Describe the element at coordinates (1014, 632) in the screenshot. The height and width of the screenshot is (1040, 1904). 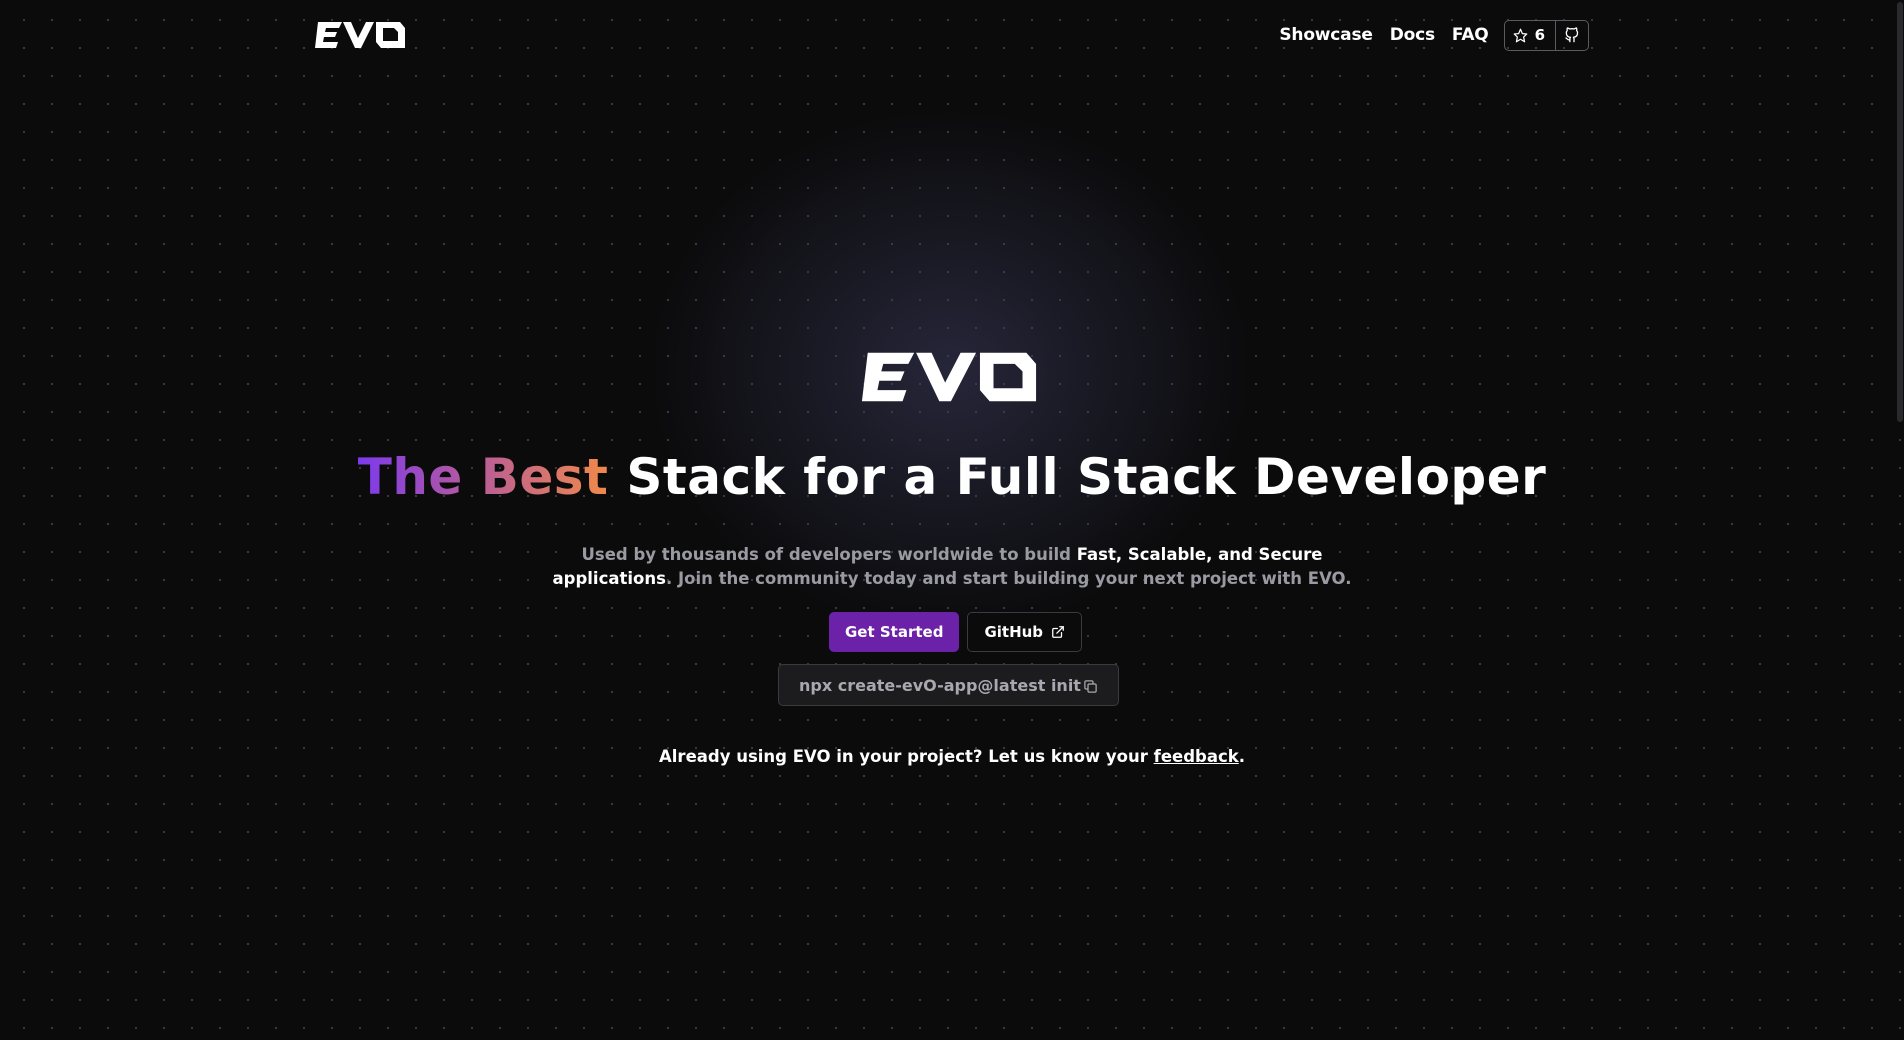
I see `github-button-label: GitHub` at that location.